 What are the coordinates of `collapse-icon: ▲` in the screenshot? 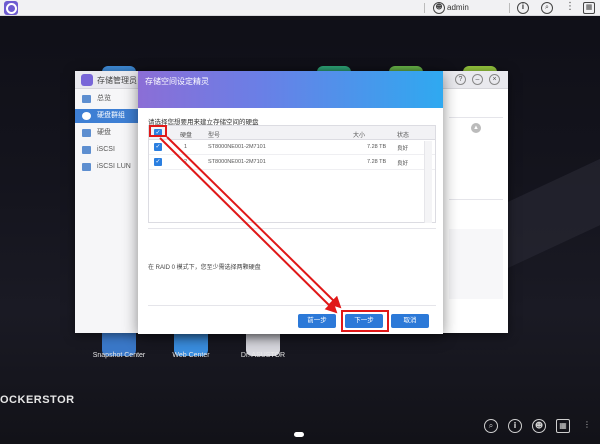 It's located at (476, 128).